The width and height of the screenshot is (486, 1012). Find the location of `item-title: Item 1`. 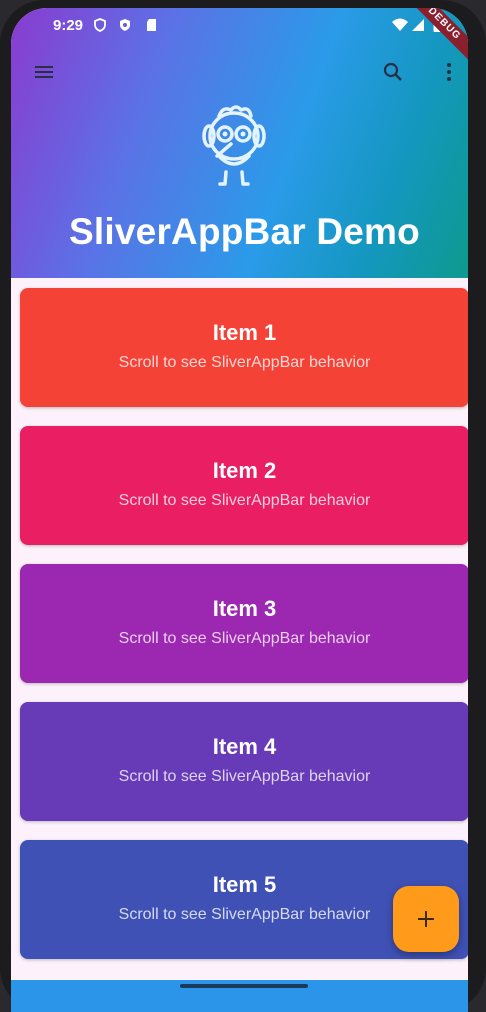

item-title: Item 1 is located at coordinates (244, 332).